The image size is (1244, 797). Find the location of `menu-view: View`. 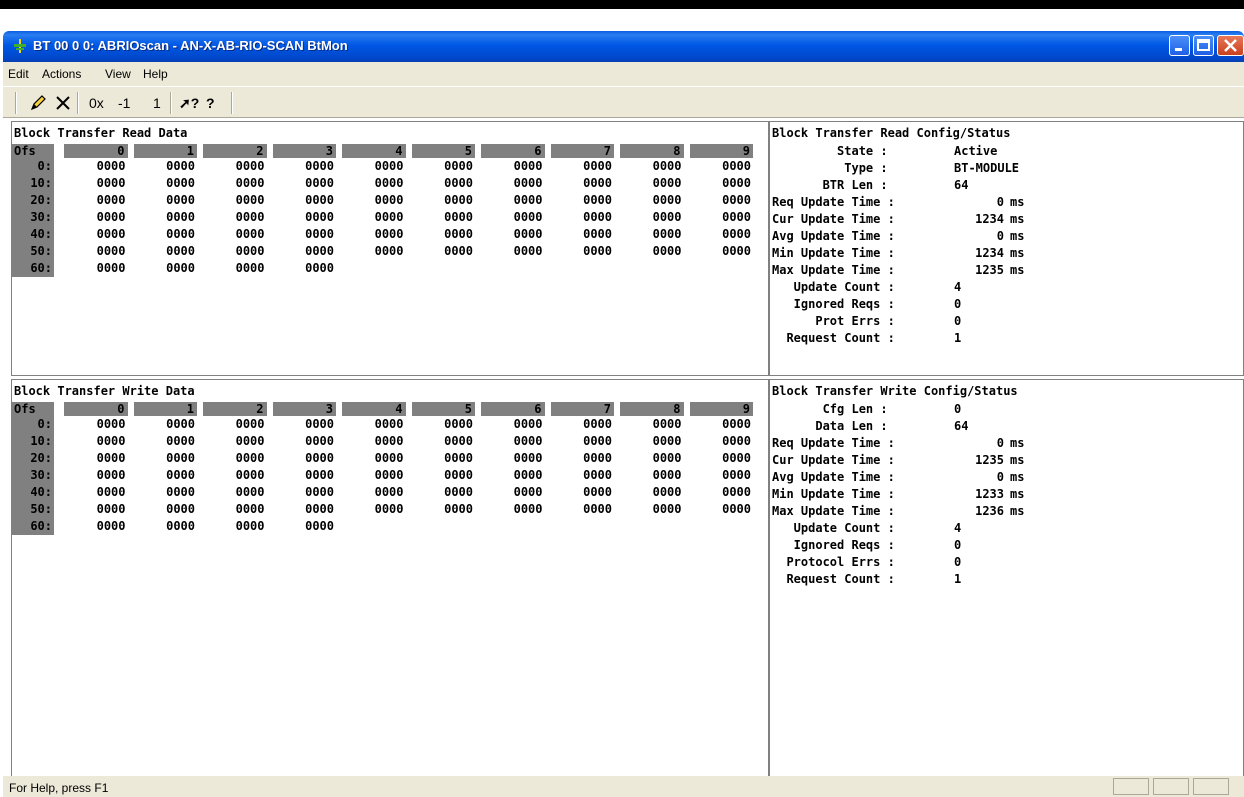

menu-view: View is located at coordinates (118, 74).